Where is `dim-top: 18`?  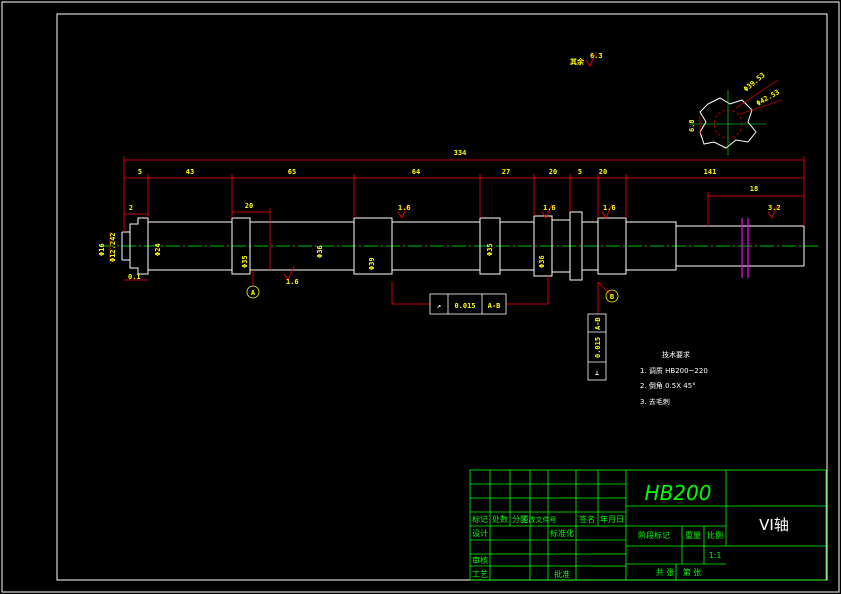
dim-top: 18 is located at coordinates (754, 189).